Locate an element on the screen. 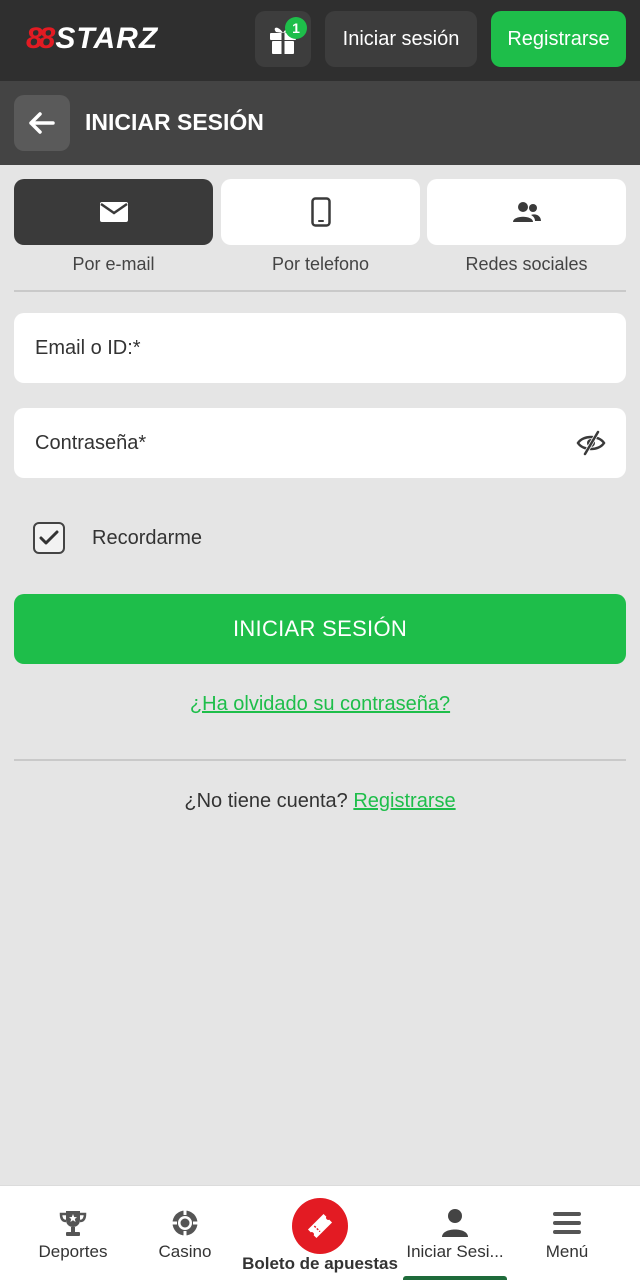 This screenshot has height=1280, width=640. tab-phone is located at coordinates (320, 212).